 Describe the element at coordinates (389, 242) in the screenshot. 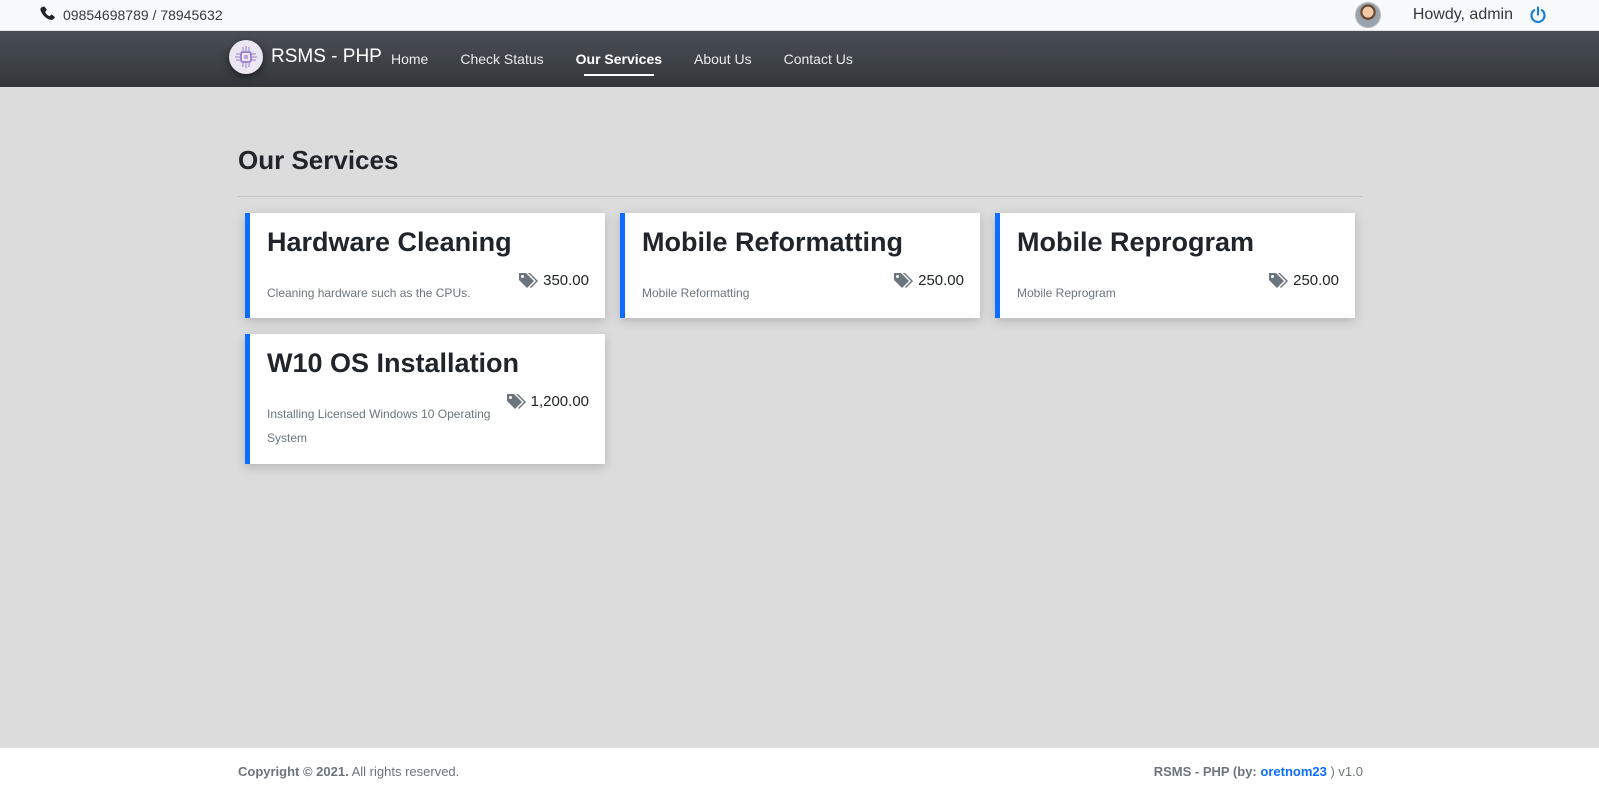

I see `service-title: Hardware Cleaning` at that location.